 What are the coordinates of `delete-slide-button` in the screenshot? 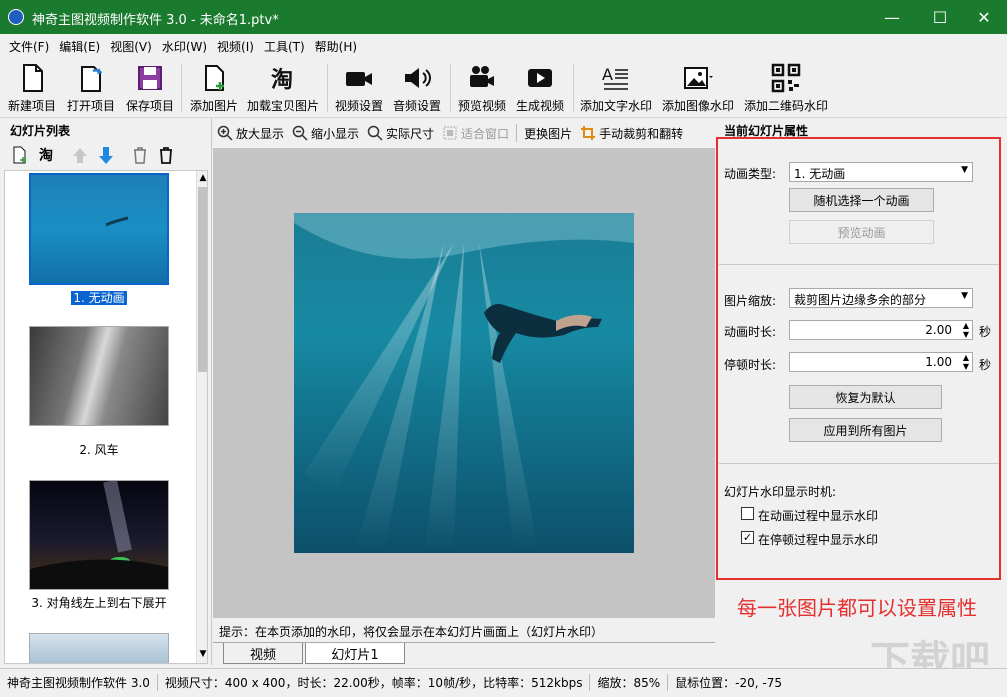 It's located at (140, 155).